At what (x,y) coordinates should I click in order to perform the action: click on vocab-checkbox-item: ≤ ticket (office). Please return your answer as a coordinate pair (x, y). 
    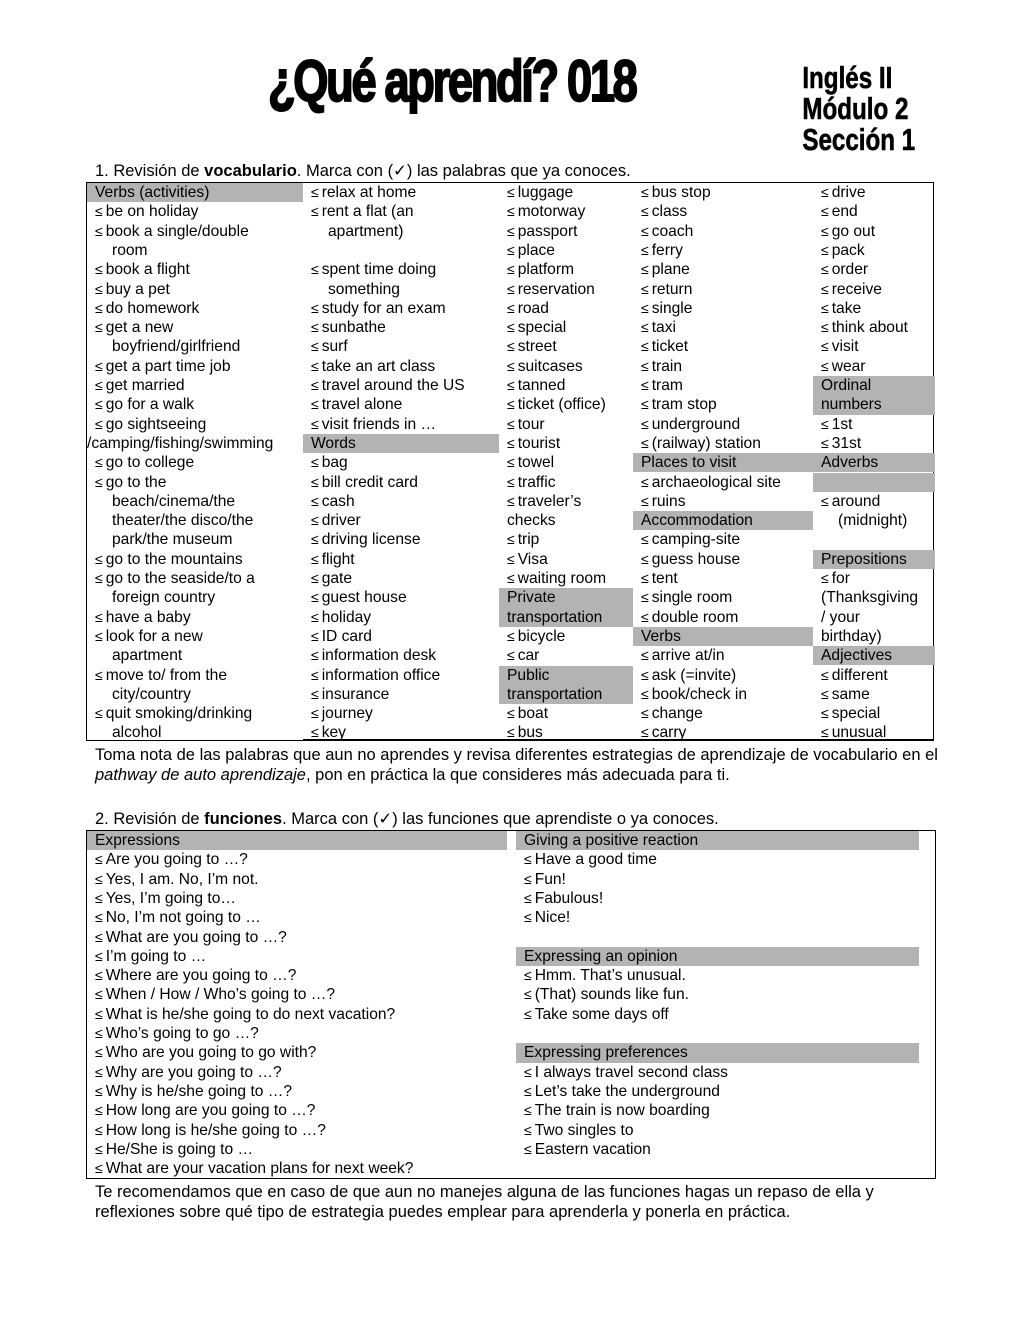
    Looking at the image, I should click on (566, 404).